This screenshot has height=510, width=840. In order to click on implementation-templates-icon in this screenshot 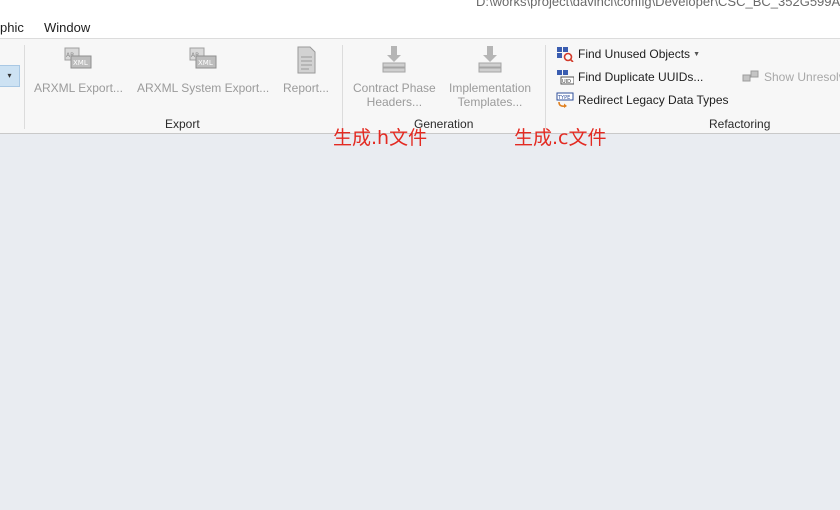, I will do `click(490, 59)`.